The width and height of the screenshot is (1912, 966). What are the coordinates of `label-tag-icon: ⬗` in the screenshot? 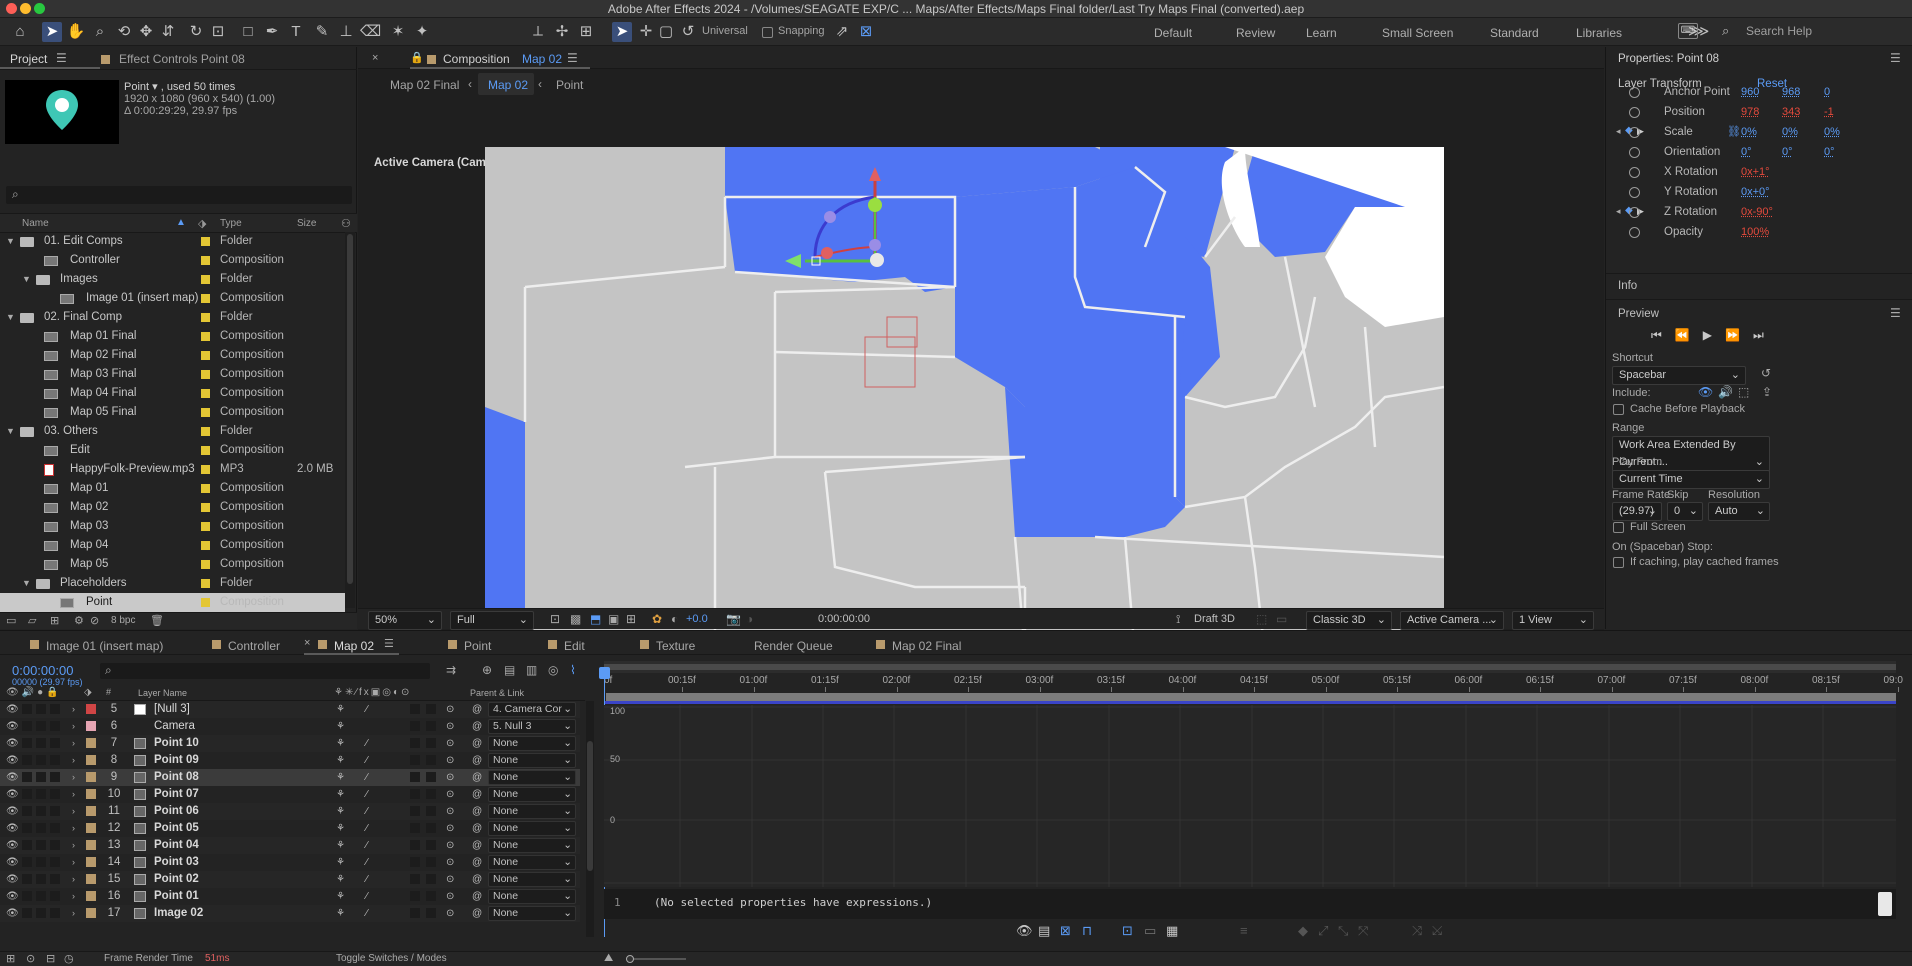 It's located at (202, 223).